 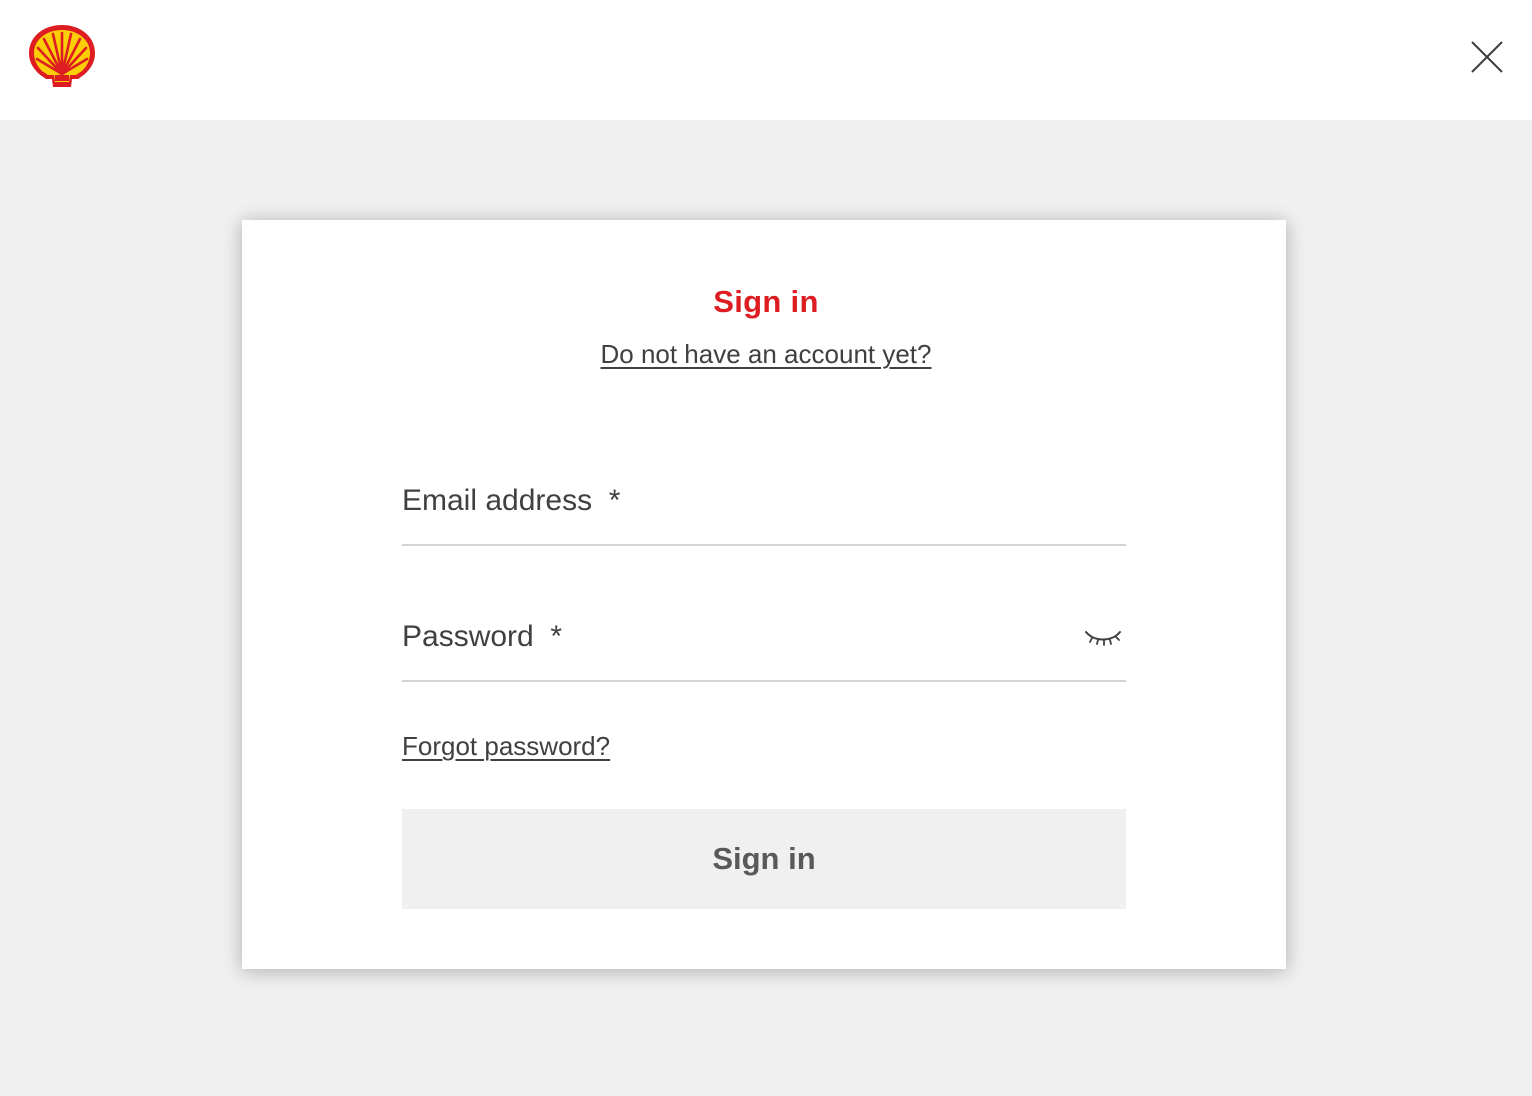 I want to click on email-field: Email address *, so click(x=764, y=510).